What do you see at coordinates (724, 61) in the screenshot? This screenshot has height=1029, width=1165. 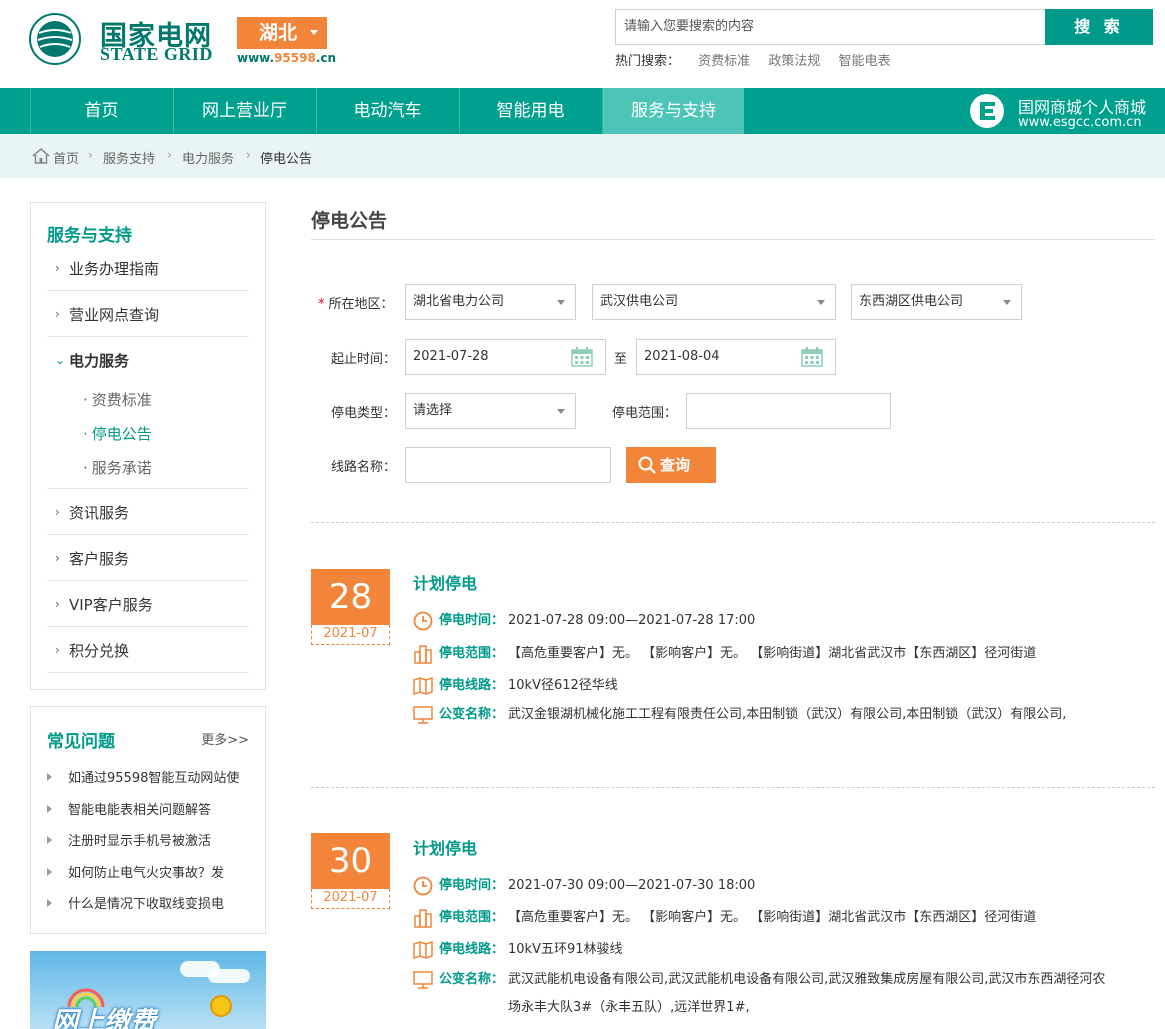 I see `hot-search-link: 资费标准` at bounding box center [724, 61].